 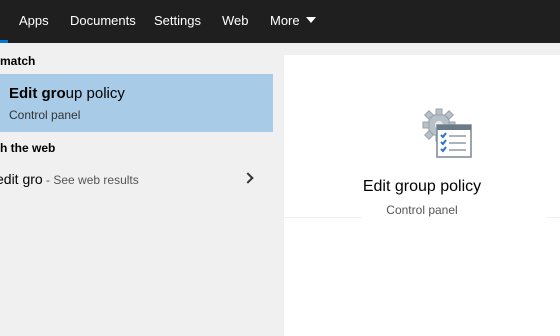 I want to click on preview-subtitle: Control panel, so click(x=422, y=210).